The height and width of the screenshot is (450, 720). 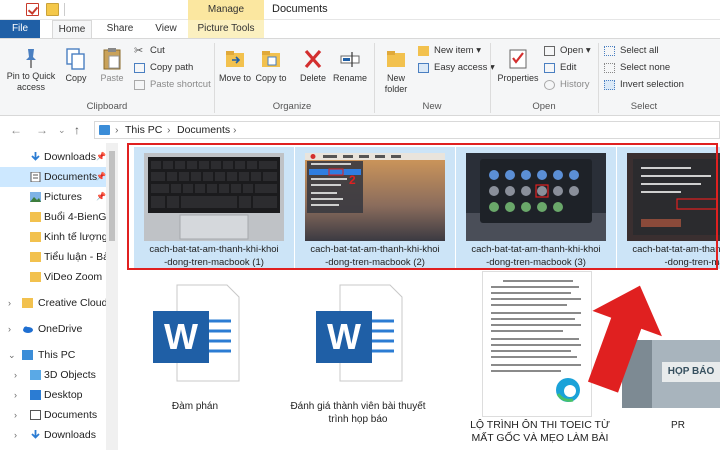 I want to click on edge-logo-icon, so click(x=568, y=390).